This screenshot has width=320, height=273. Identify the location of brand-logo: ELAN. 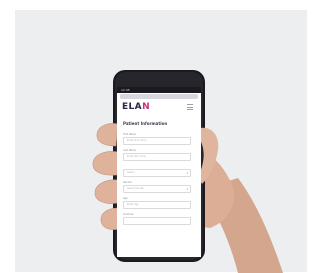
(136, 107).